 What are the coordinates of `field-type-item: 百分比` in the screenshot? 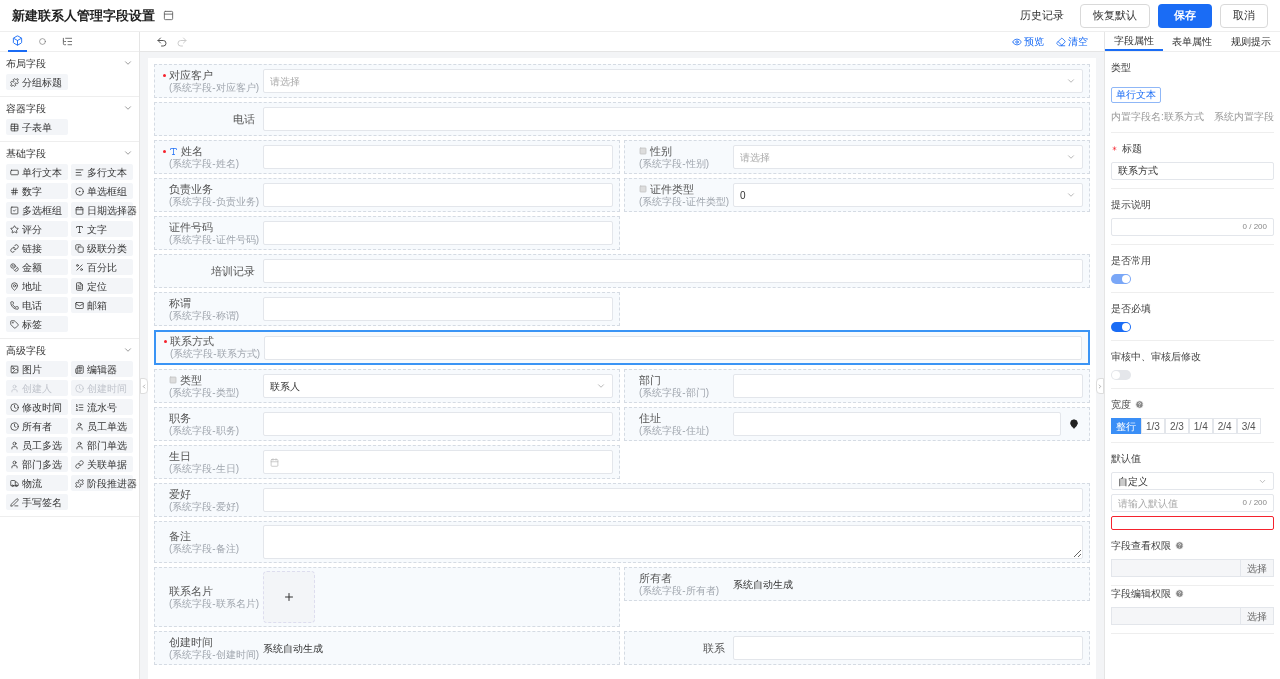 It's located at (102, 267).